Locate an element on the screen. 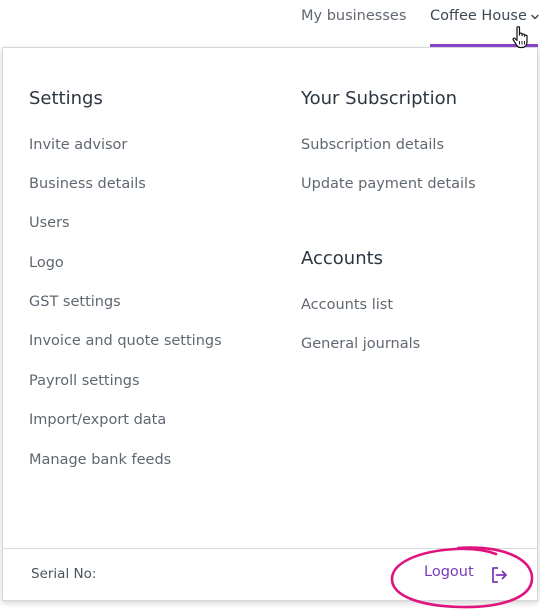  logout-button: Logout is located at coordinates (449, 572).